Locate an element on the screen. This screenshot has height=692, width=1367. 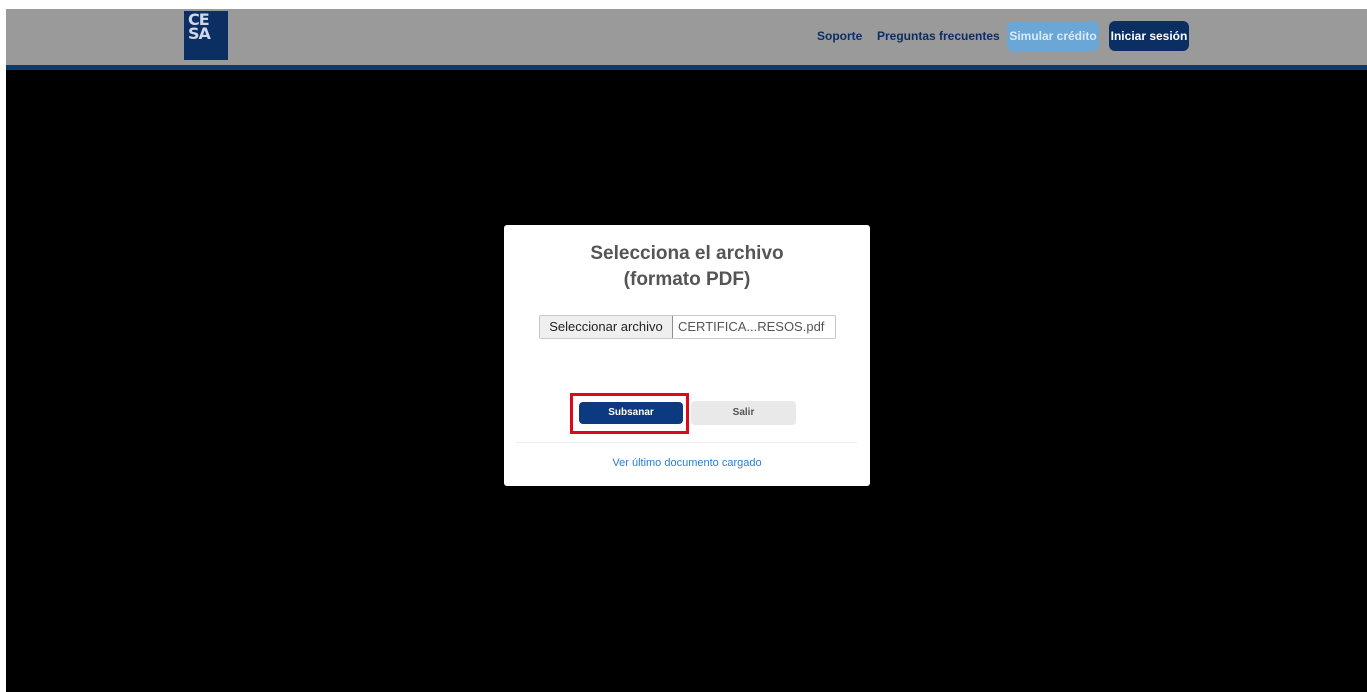
simulate-credit-button: Simular crédito is located at coordinates (1053, 36).